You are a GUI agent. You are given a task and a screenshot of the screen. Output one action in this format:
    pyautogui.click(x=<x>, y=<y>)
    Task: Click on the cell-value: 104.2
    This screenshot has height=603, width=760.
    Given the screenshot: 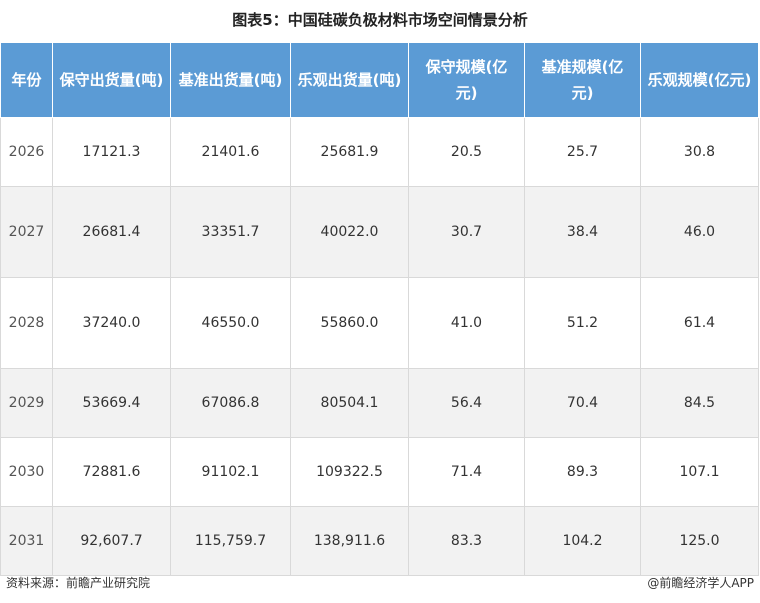 What is the action you would take?
    pyautogui.click(x=582, y=541)
    